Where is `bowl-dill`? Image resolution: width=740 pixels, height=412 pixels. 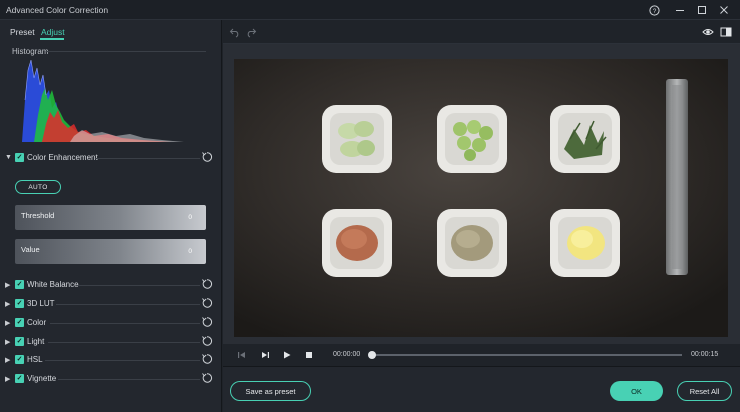
bowl-dill is located at coordinates (585, 139).